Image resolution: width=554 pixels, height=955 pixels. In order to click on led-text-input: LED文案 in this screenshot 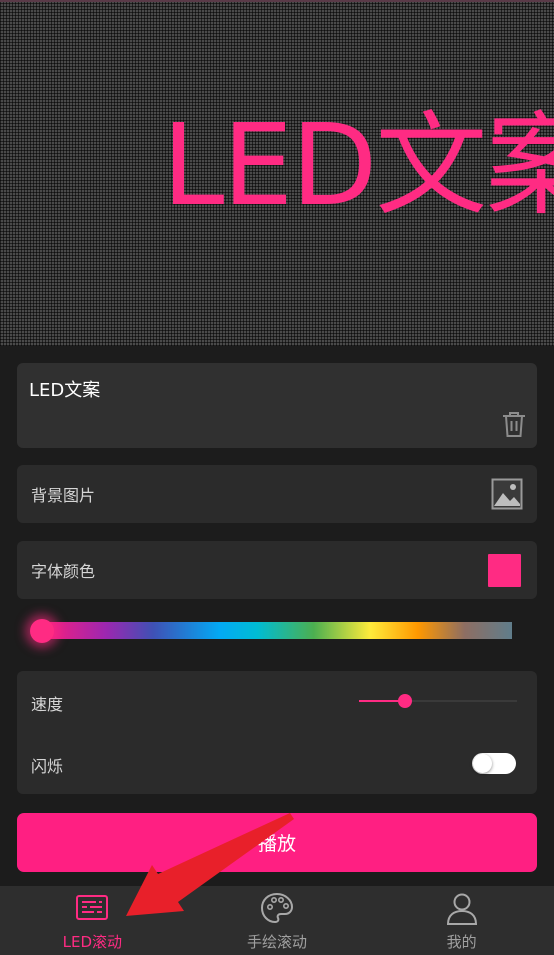, I will do `click(64, 389)`.